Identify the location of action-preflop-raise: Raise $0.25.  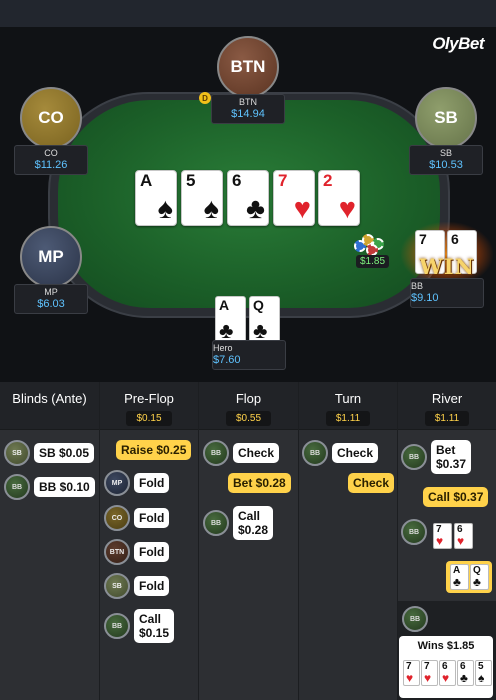
(154, 450).